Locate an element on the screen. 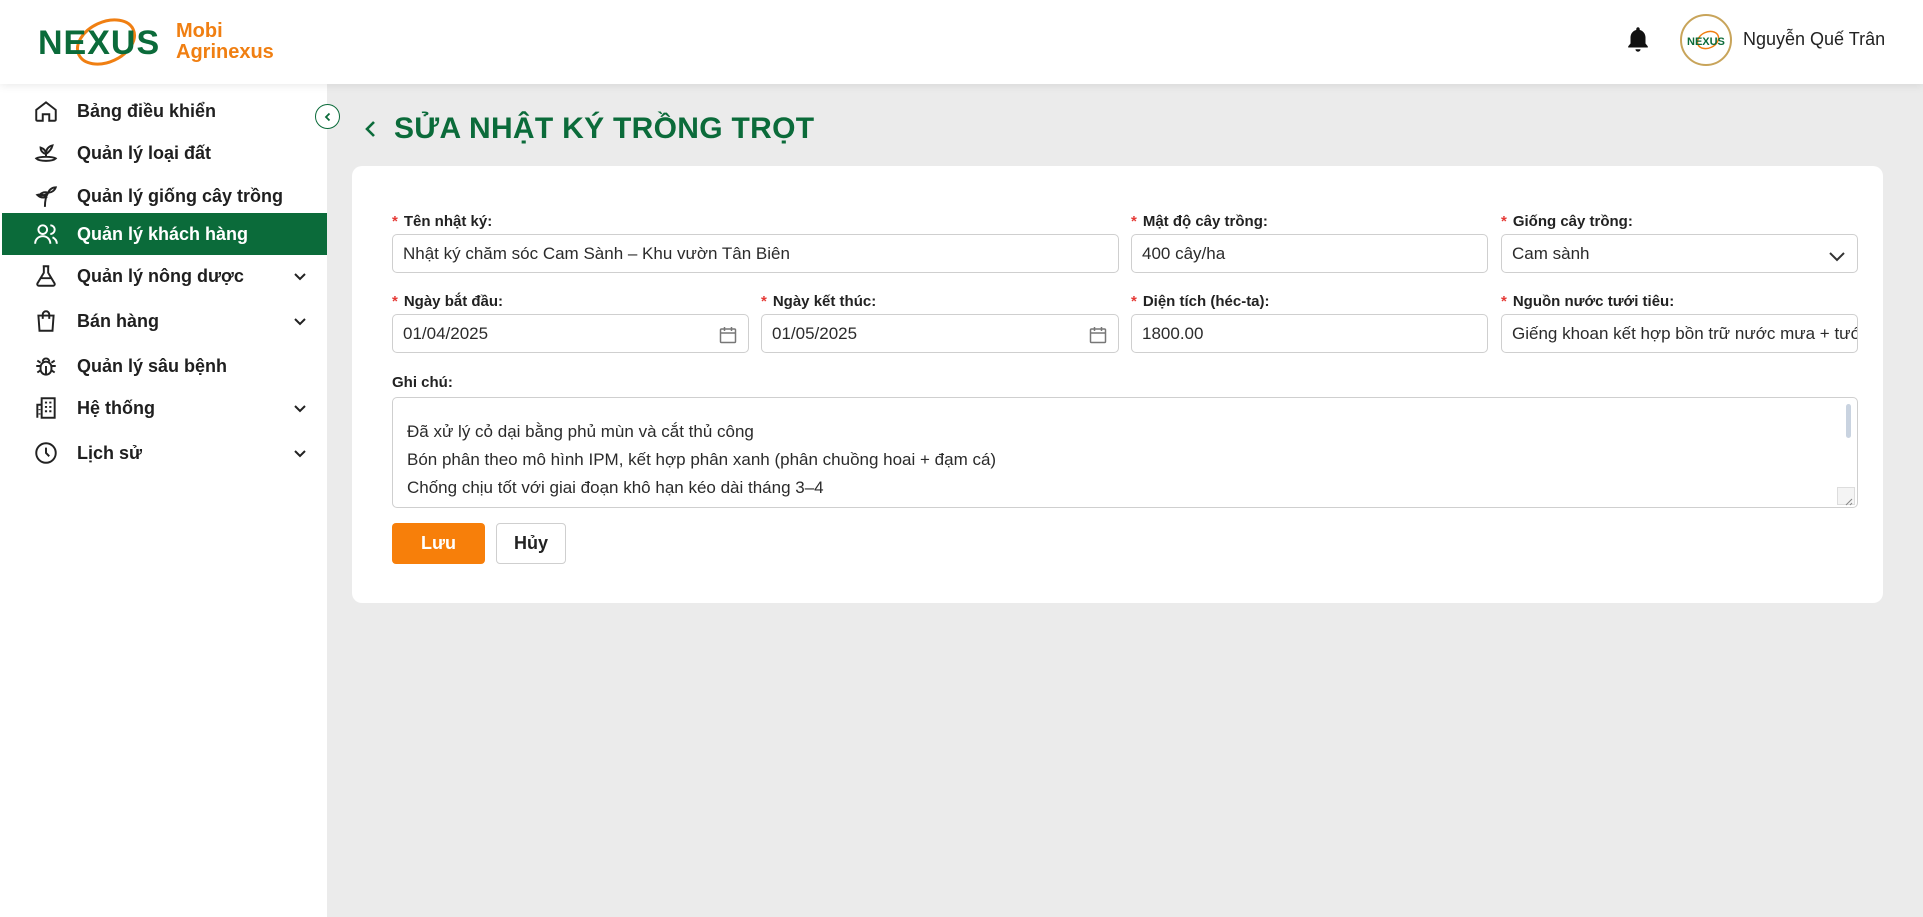 The height and width of the screenshot is (917, 1923). chevron-left-icon is located at coordinates (327, 116).